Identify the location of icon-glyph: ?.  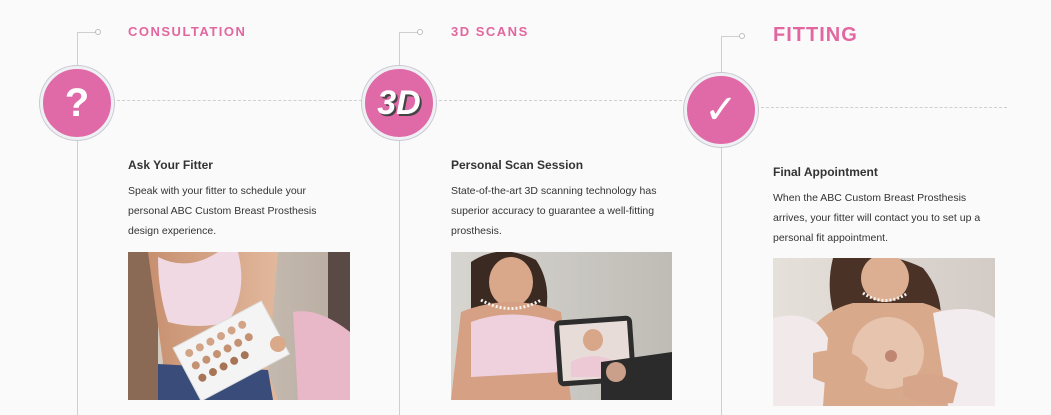
(77, 102).